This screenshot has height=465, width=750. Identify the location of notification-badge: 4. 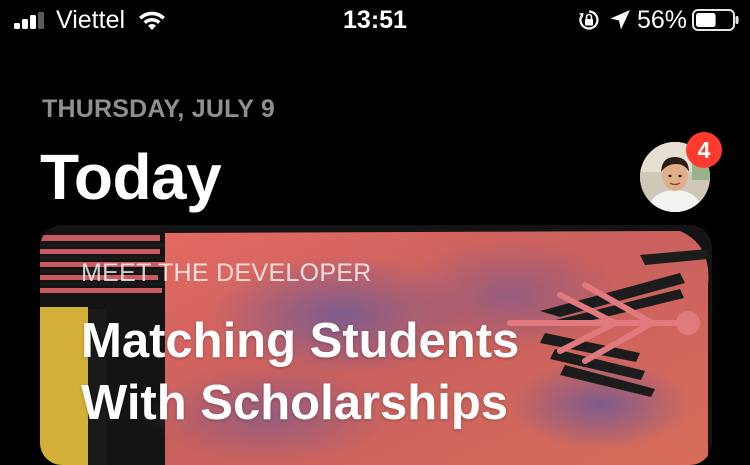
(704, 150).